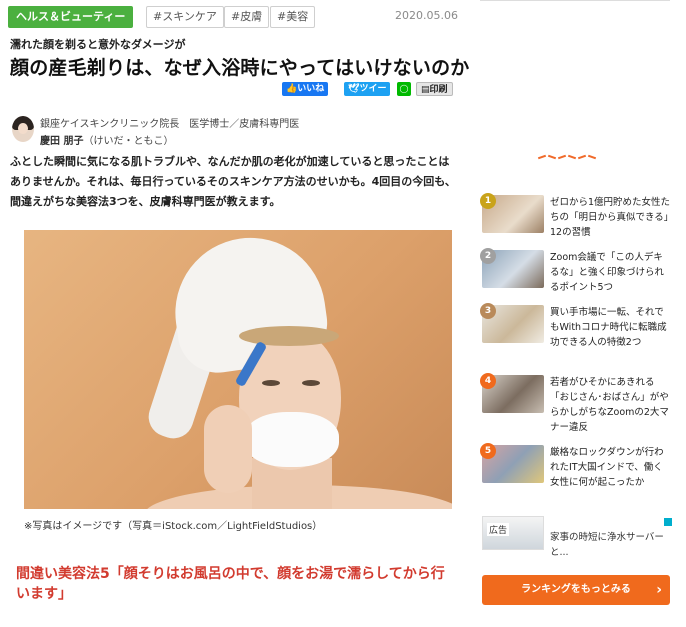 This screenshot has width=686, height=627. I want to click on author-reading: （けいだ・ともこ）, so click(128, 141).